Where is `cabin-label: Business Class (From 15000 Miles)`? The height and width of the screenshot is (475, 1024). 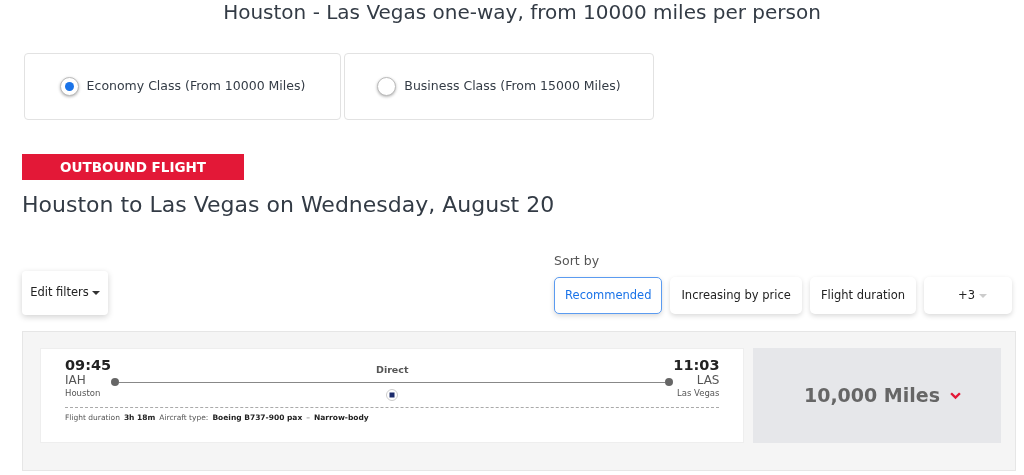
cabin-label: Business Class (From 15000 Miles) is located at coordinates (512, 86).